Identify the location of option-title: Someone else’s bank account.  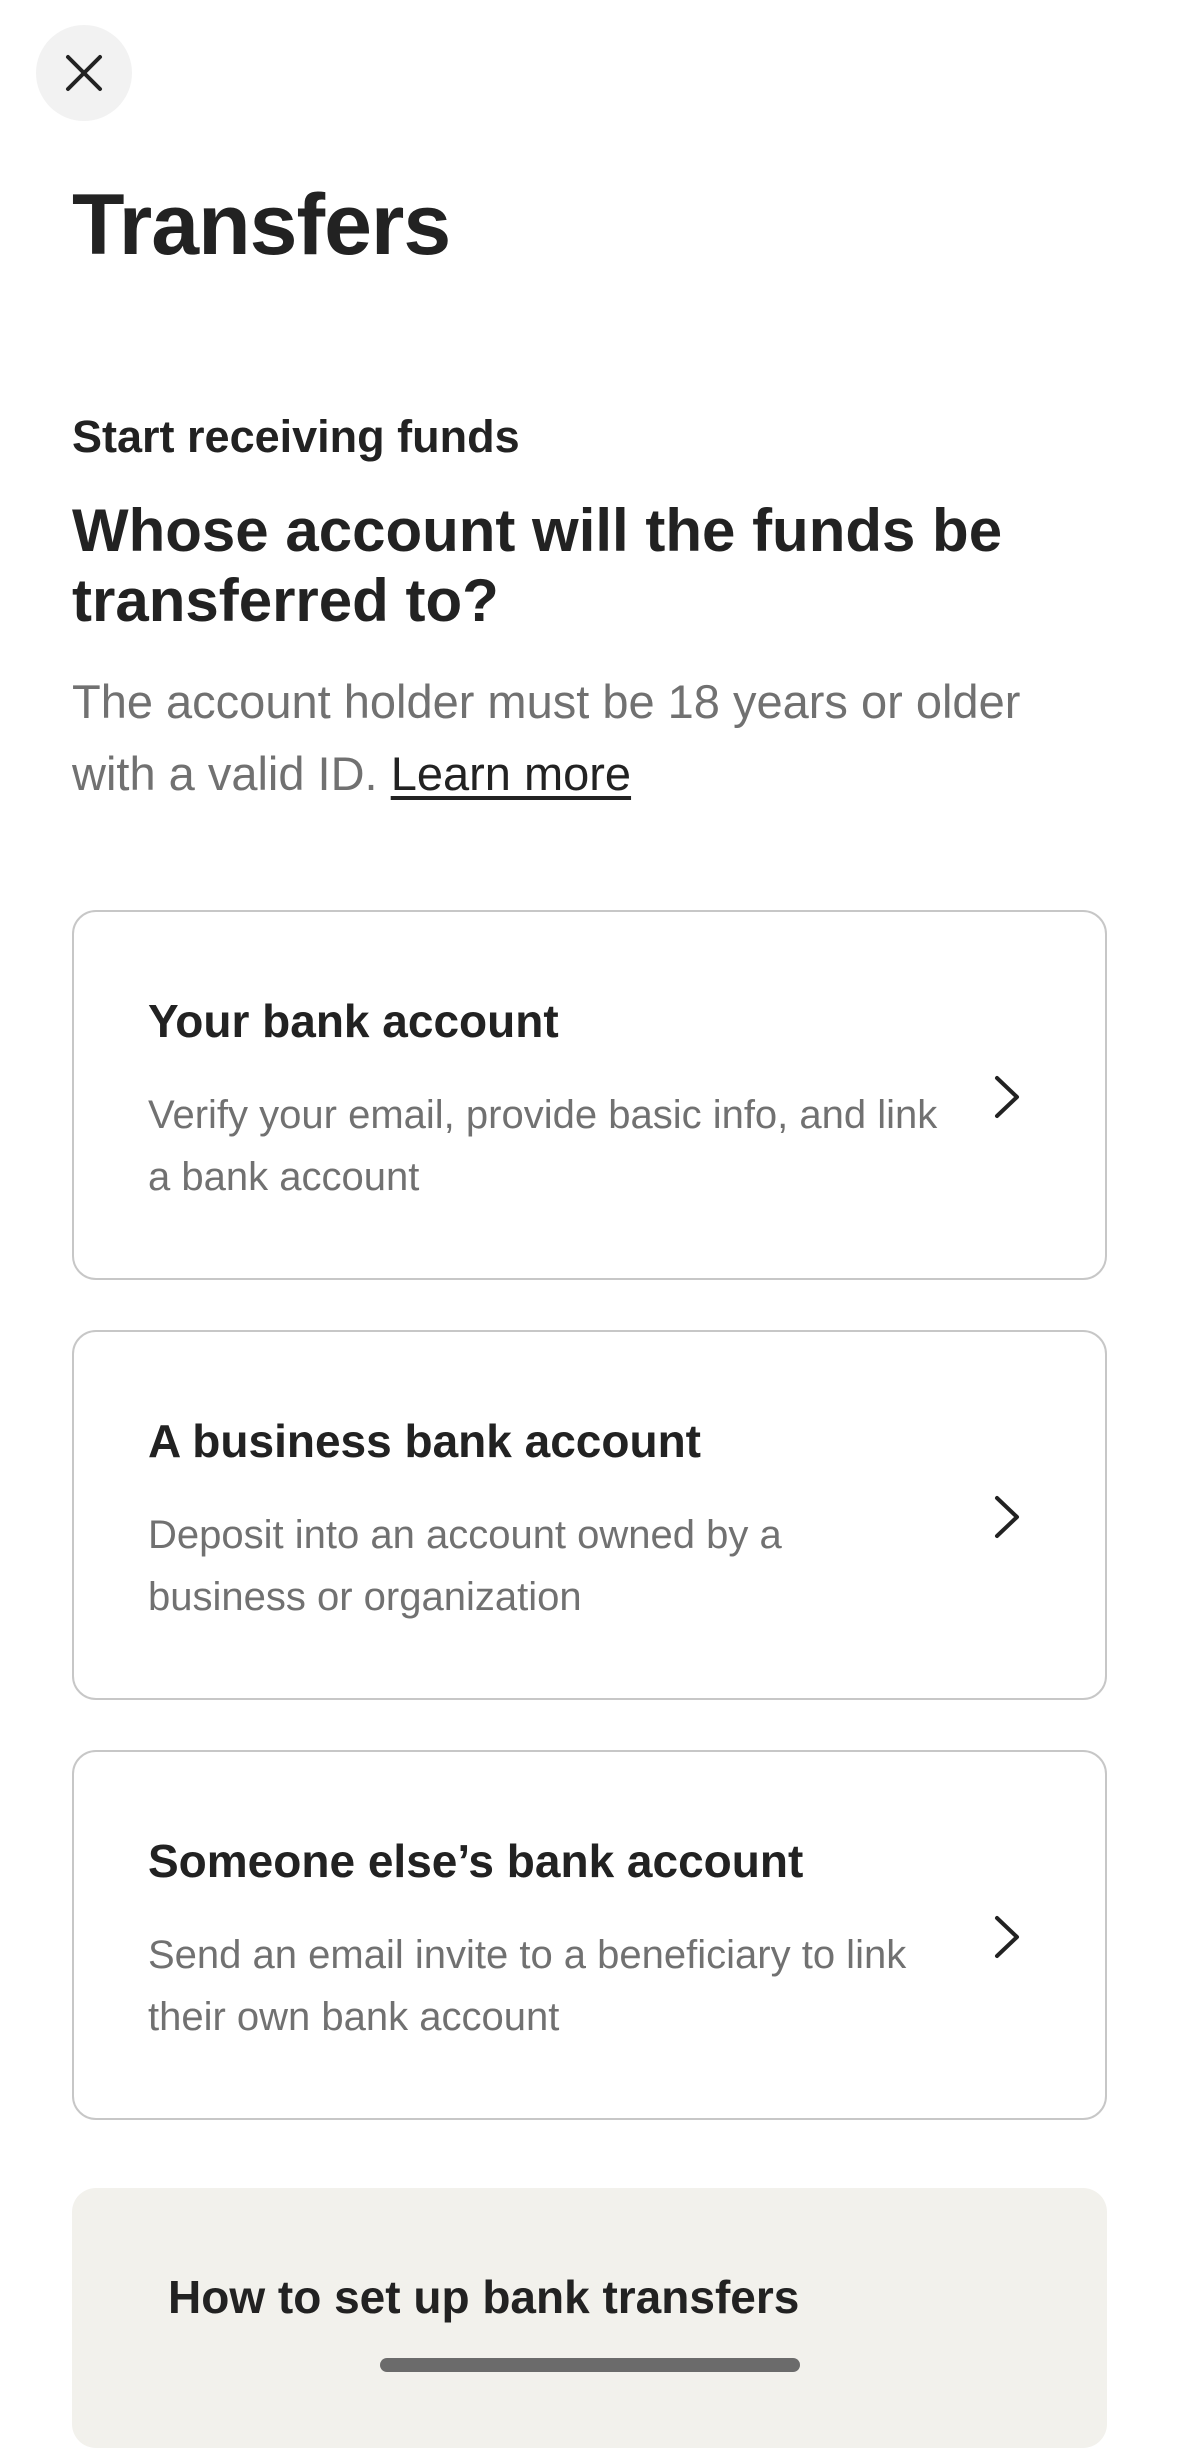
(476, 1861).